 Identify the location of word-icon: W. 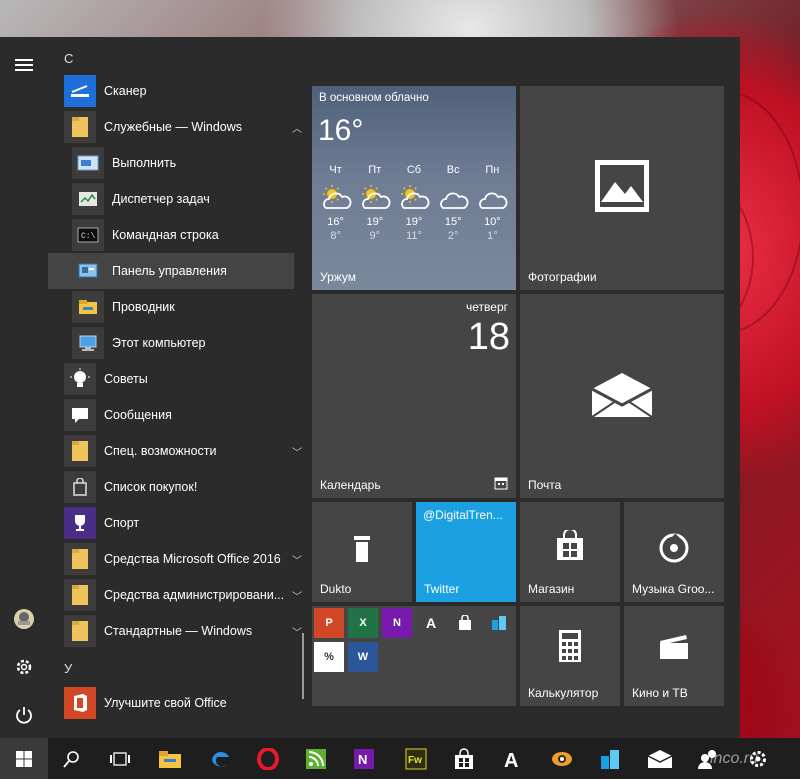
(363, 657).